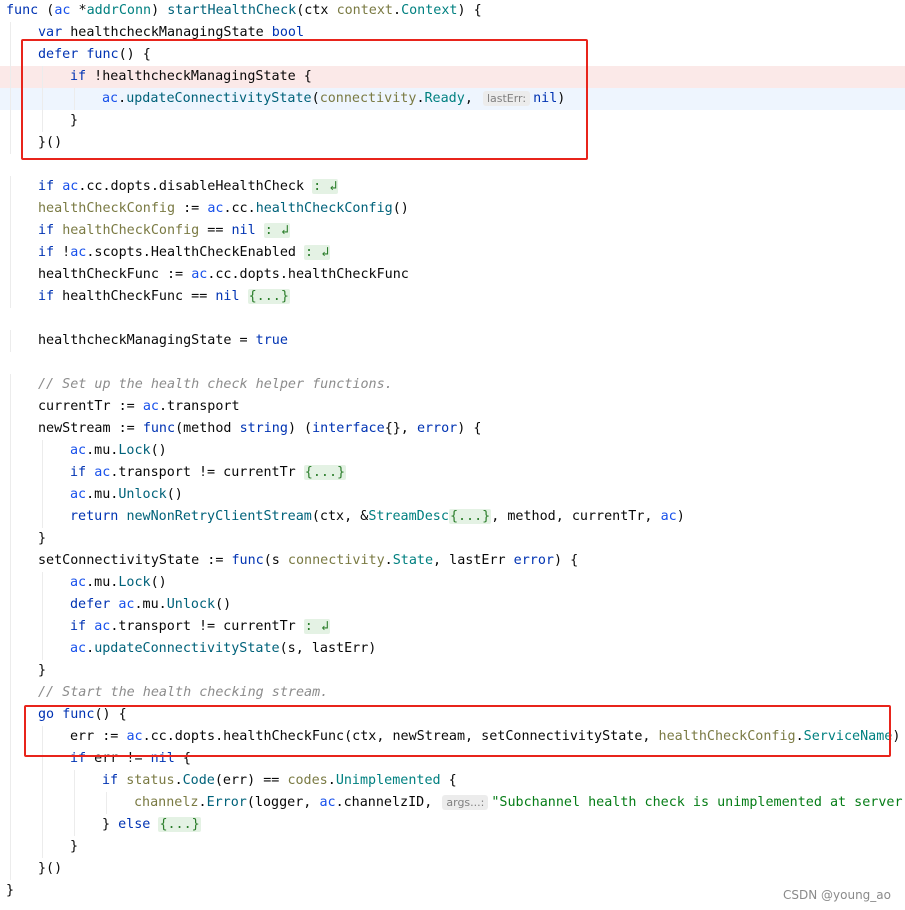  Describe the element at coordinates (167, 32) in the screenshot. I see `code-token: healthcheckManagingState` at that location.